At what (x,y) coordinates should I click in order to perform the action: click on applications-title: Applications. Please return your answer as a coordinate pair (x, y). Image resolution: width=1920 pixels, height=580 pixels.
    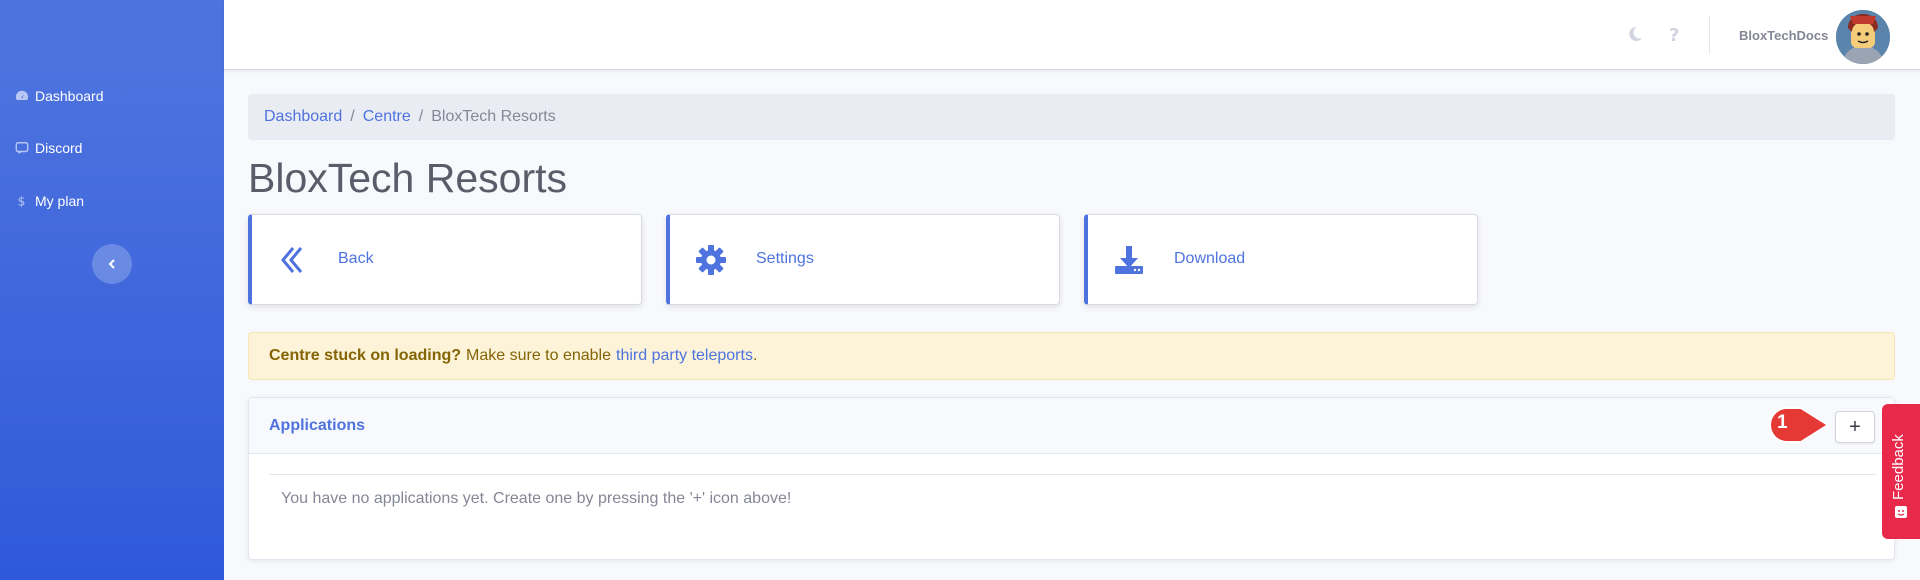
    Looking at the image, I should click on (317, 425).